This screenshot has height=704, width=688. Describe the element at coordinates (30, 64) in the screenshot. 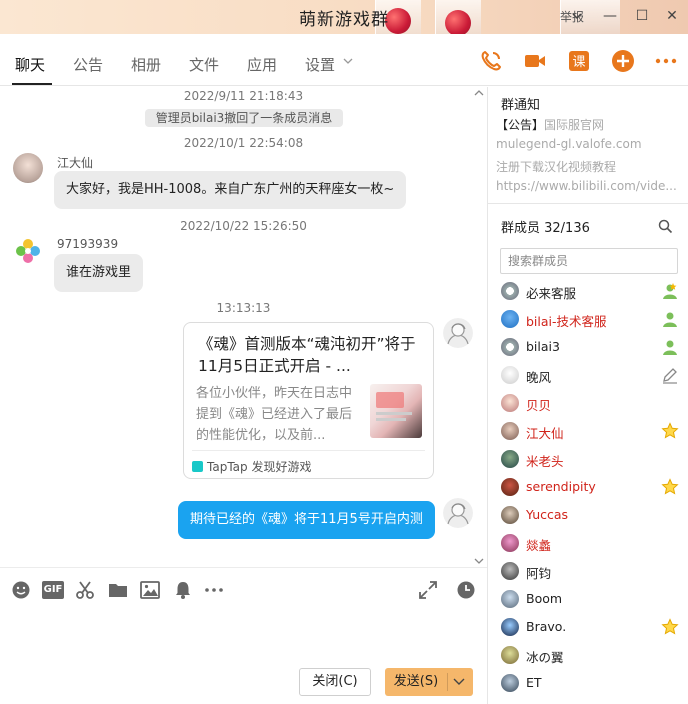

I see `tab-chat: 聊天` at that location.